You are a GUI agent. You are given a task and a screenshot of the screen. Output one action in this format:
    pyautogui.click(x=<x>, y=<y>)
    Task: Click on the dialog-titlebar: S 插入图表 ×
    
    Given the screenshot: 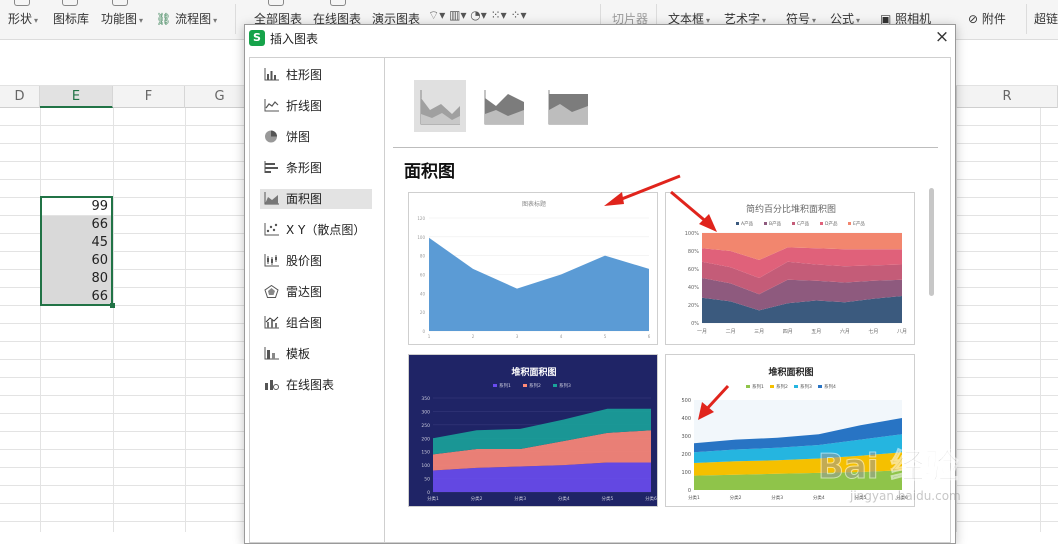 What is the action you would take?
    pyautogui.click(x=600, y=38)
    